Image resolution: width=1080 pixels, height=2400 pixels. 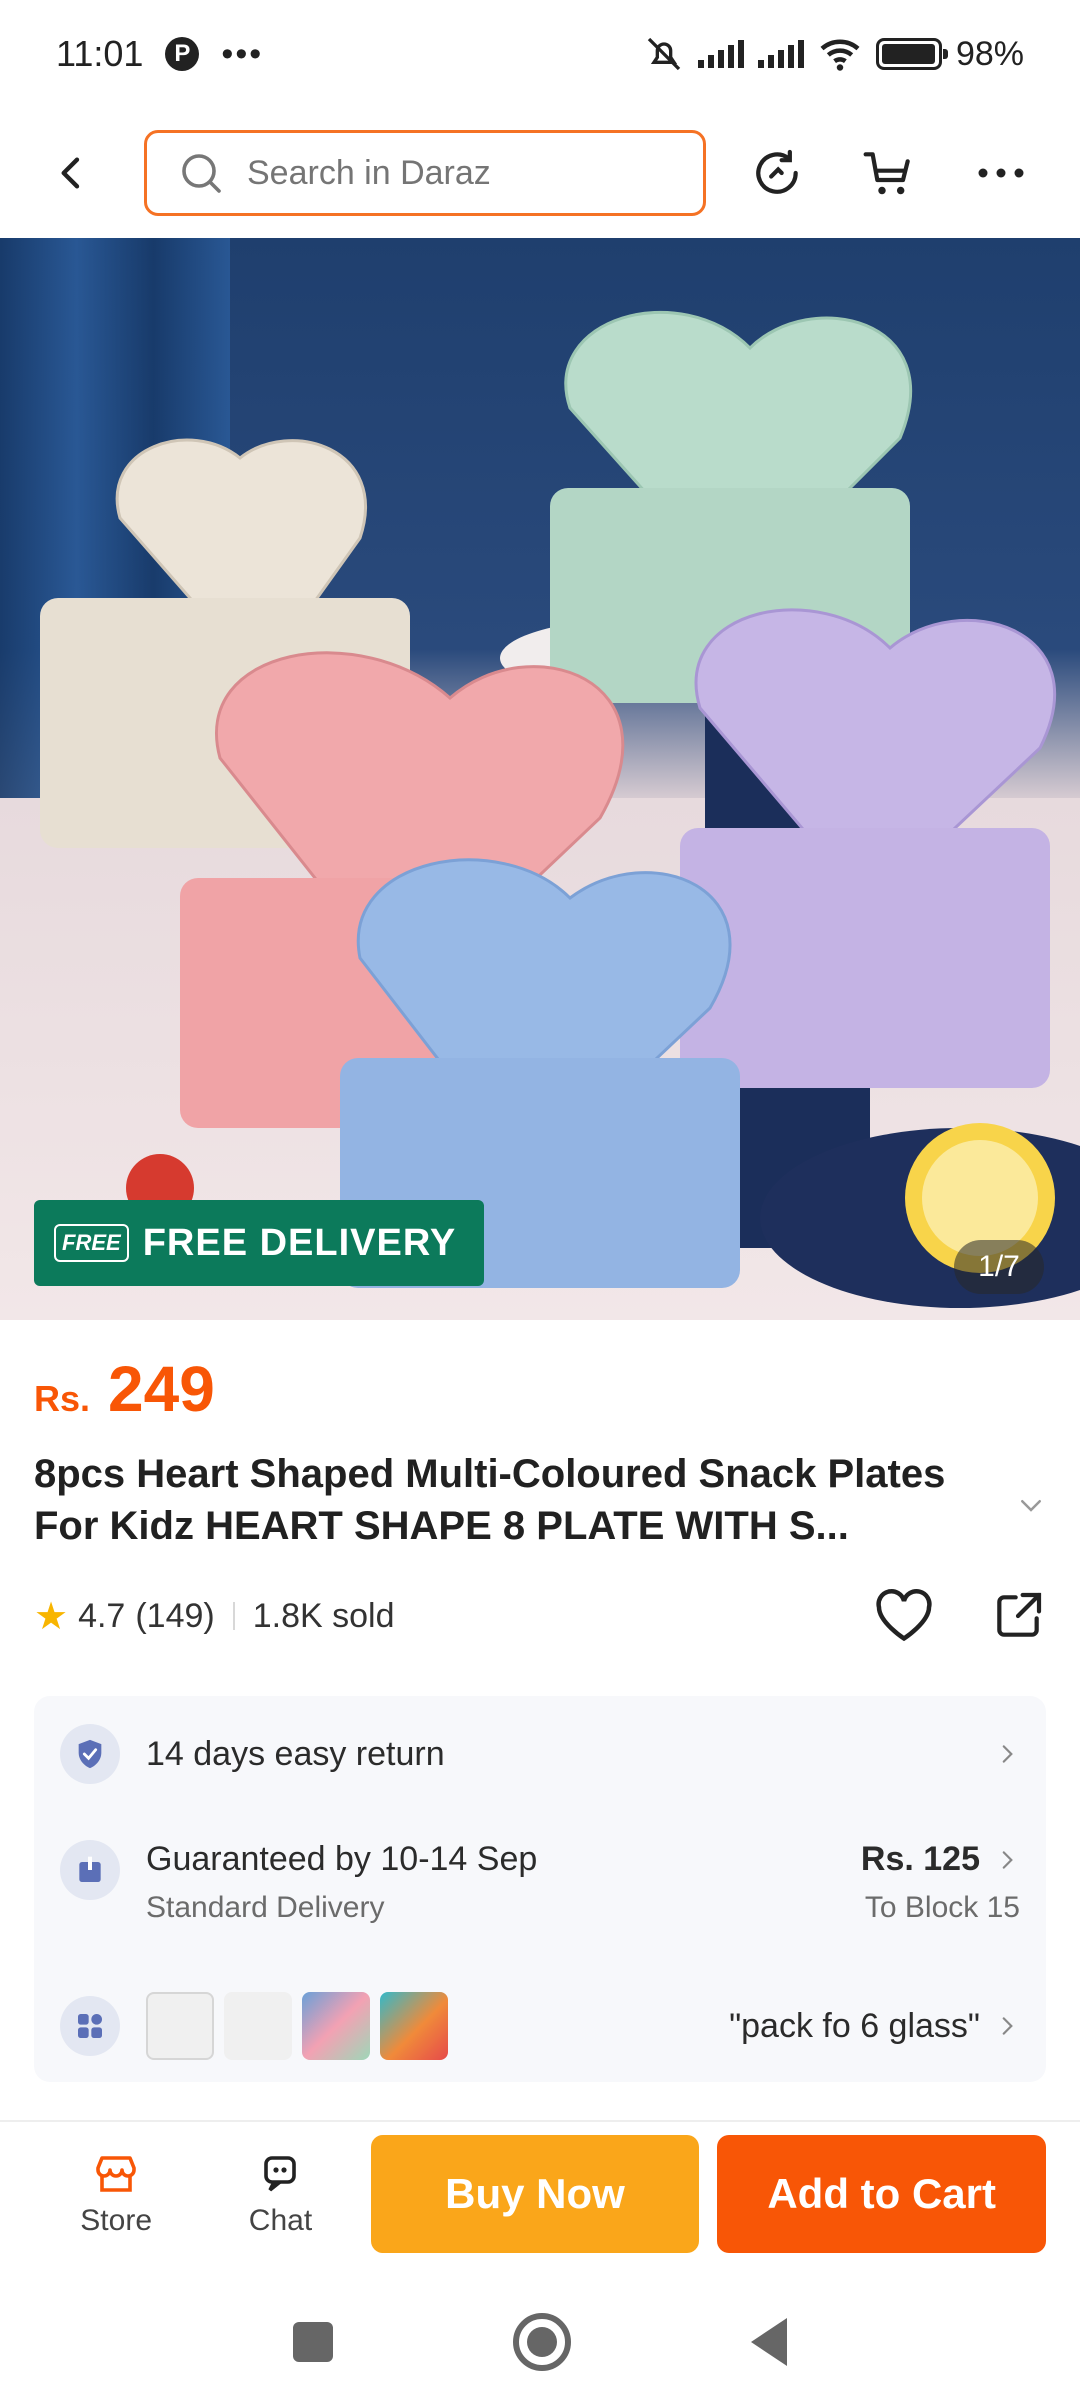 I want to click on price-currency: Rs., so click(x=62, y=1398).